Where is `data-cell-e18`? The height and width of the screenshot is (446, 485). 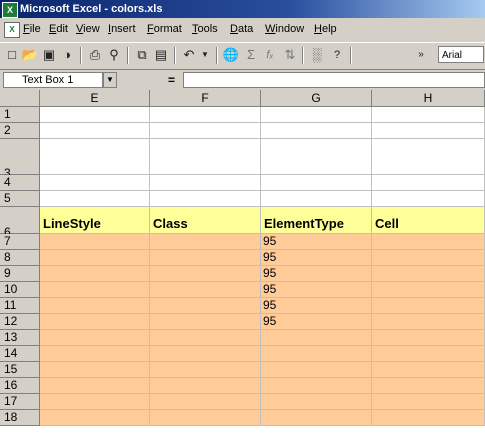 data-cell-e18 is located at coordinates (95, 418).